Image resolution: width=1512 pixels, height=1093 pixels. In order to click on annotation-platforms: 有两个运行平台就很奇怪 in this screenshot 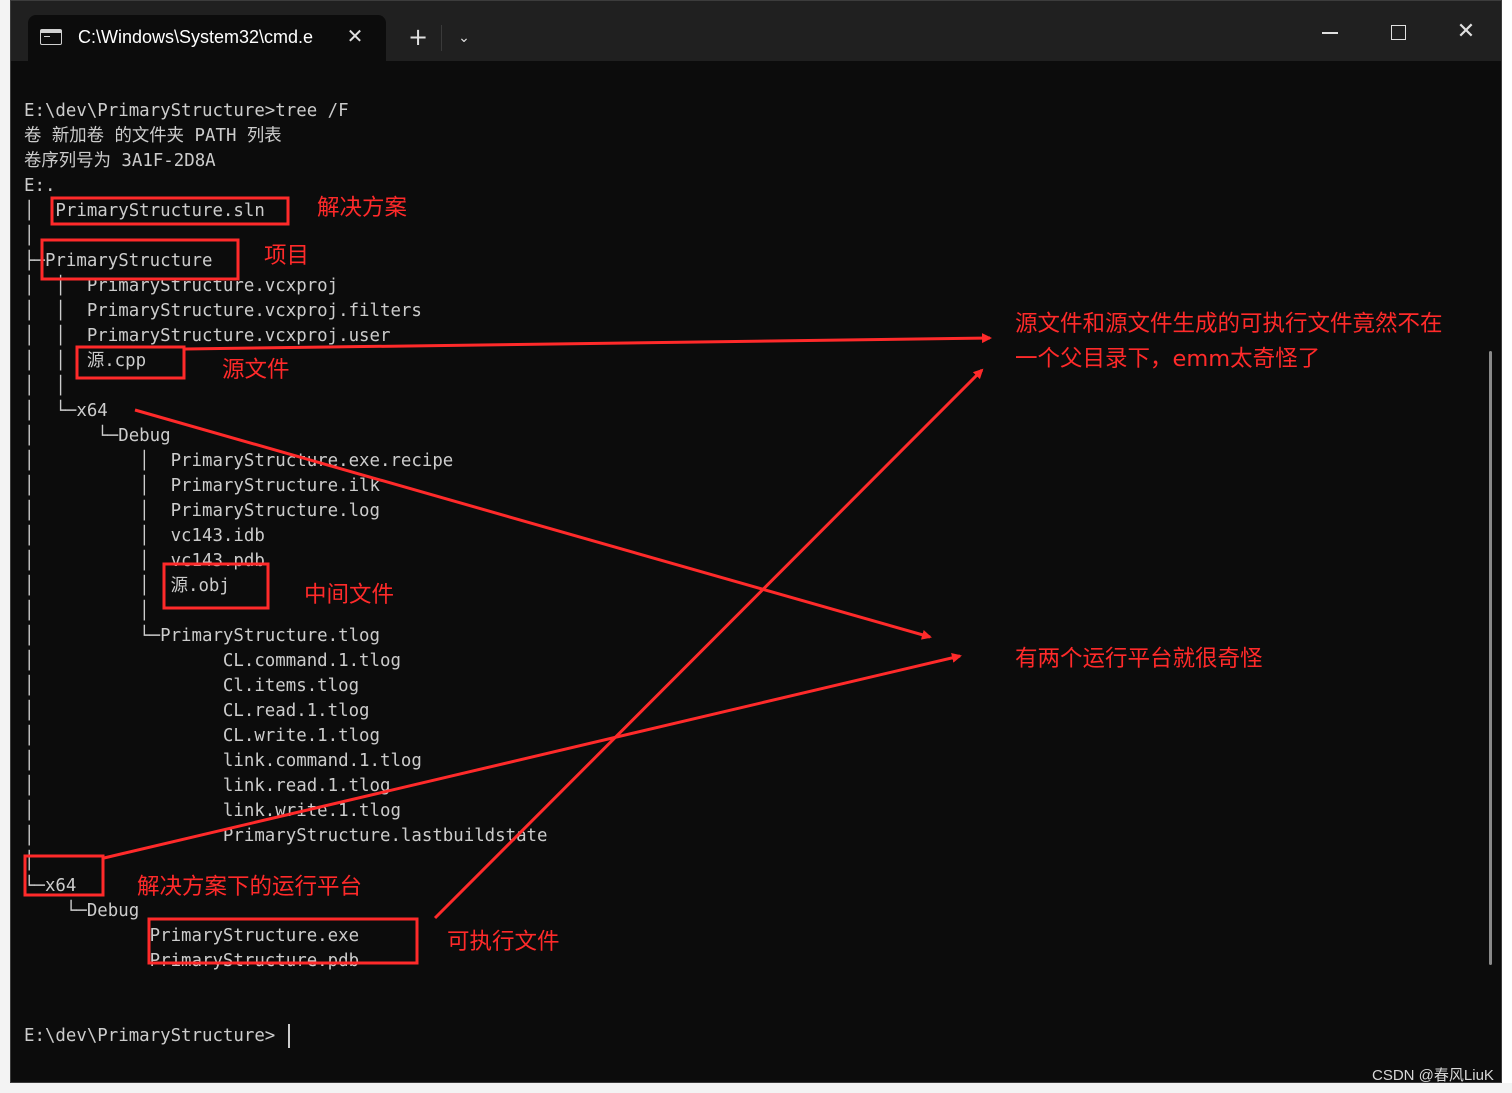, I will do `click(1139, 659)`.